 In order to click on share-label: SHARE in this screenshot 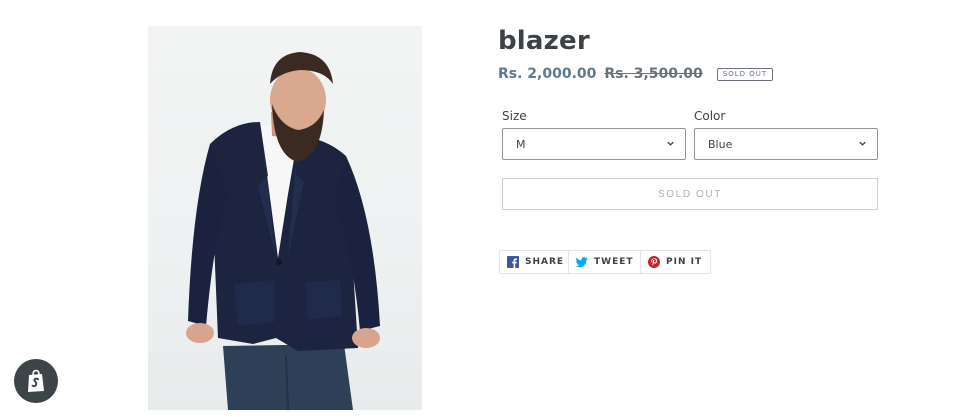, I will do `click(545, 262)`.